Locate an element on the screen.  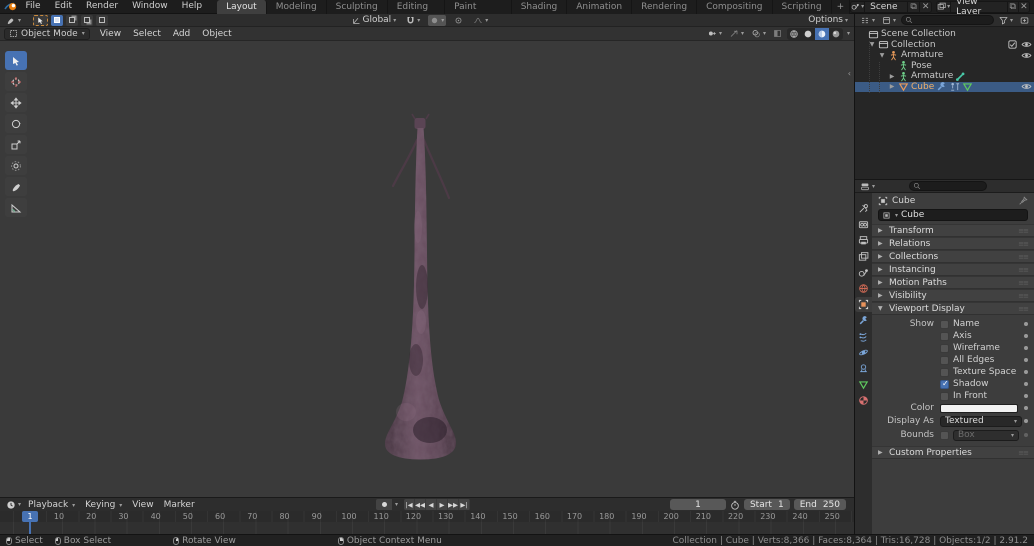
view-menu-timeline: View is located at coordinates (142, 505).